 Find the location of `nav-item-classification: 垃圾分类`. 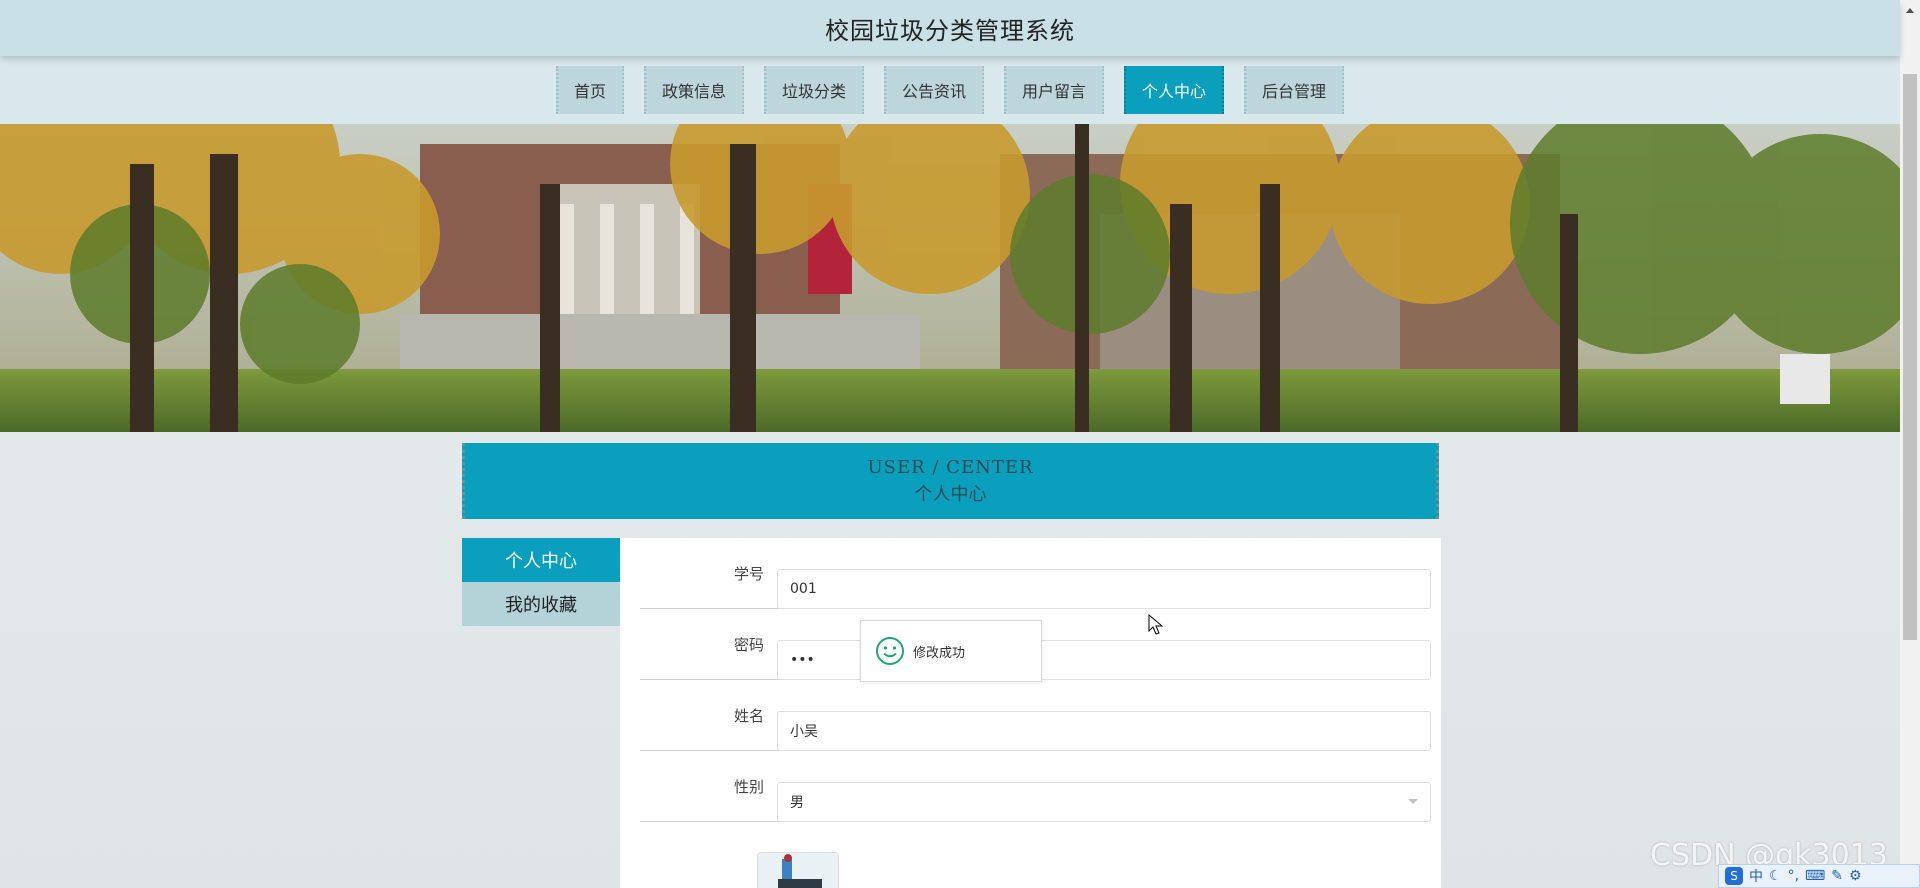

nav-item-classification: 垃圾分类 is located at coordinates (813, 90).